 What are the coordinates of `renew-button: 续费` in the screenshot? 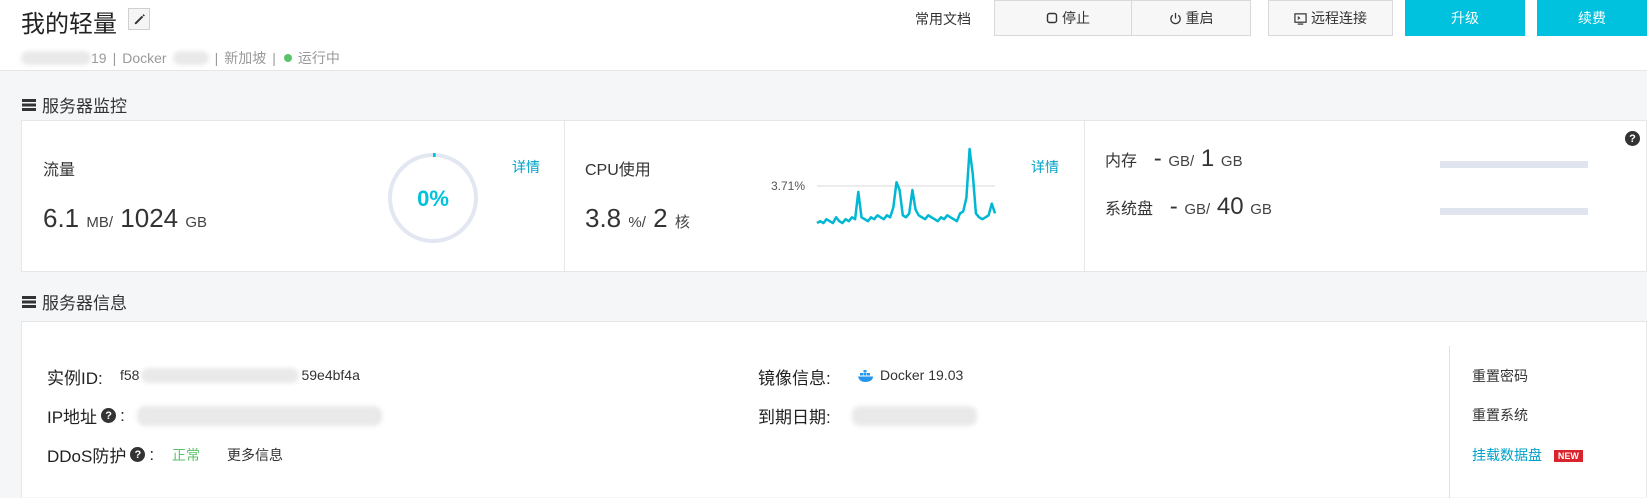 It's located at (1592, 18).